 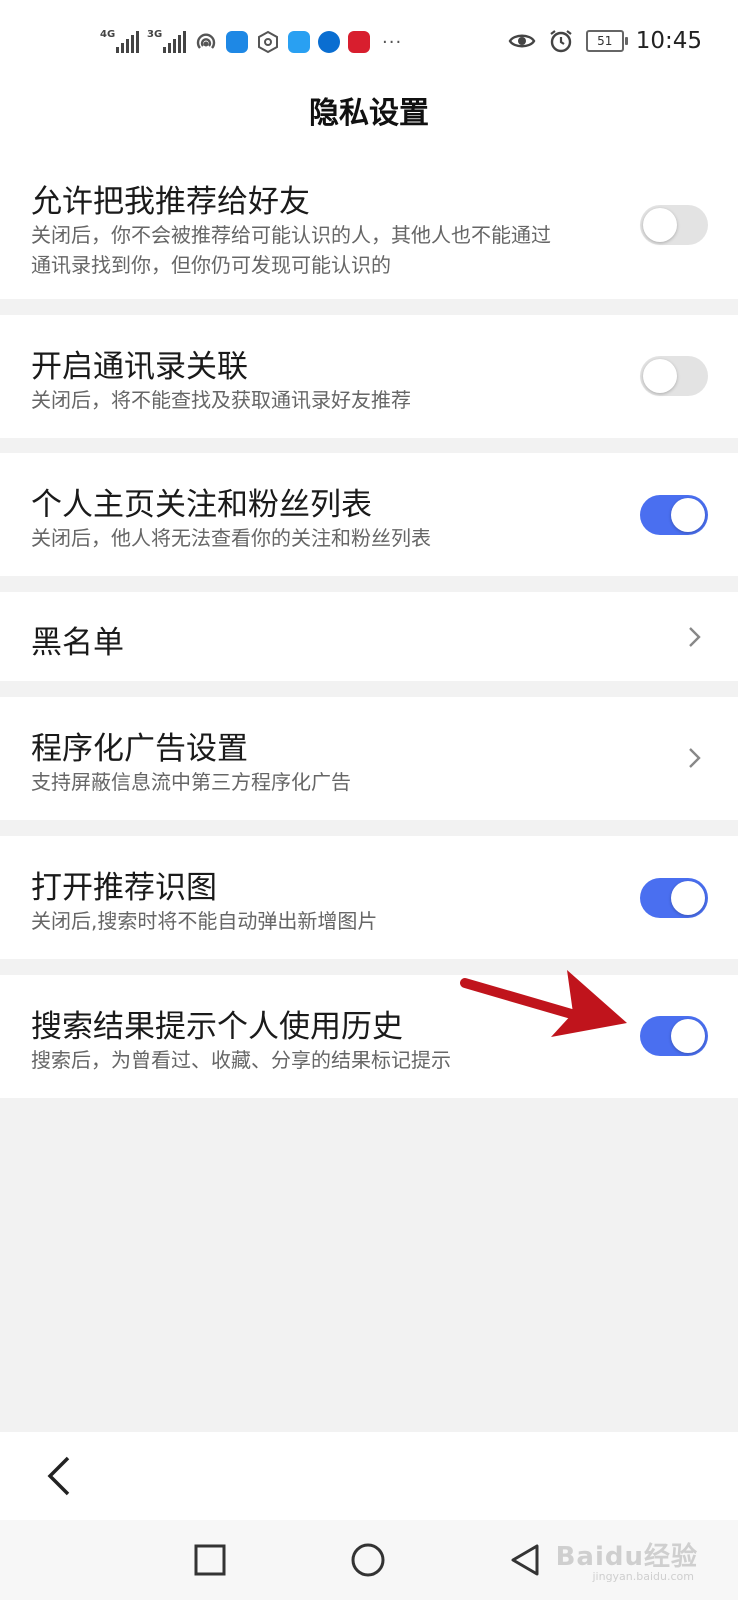 I want to click on page-title: 隐私设置, so click(x=369, y=122).